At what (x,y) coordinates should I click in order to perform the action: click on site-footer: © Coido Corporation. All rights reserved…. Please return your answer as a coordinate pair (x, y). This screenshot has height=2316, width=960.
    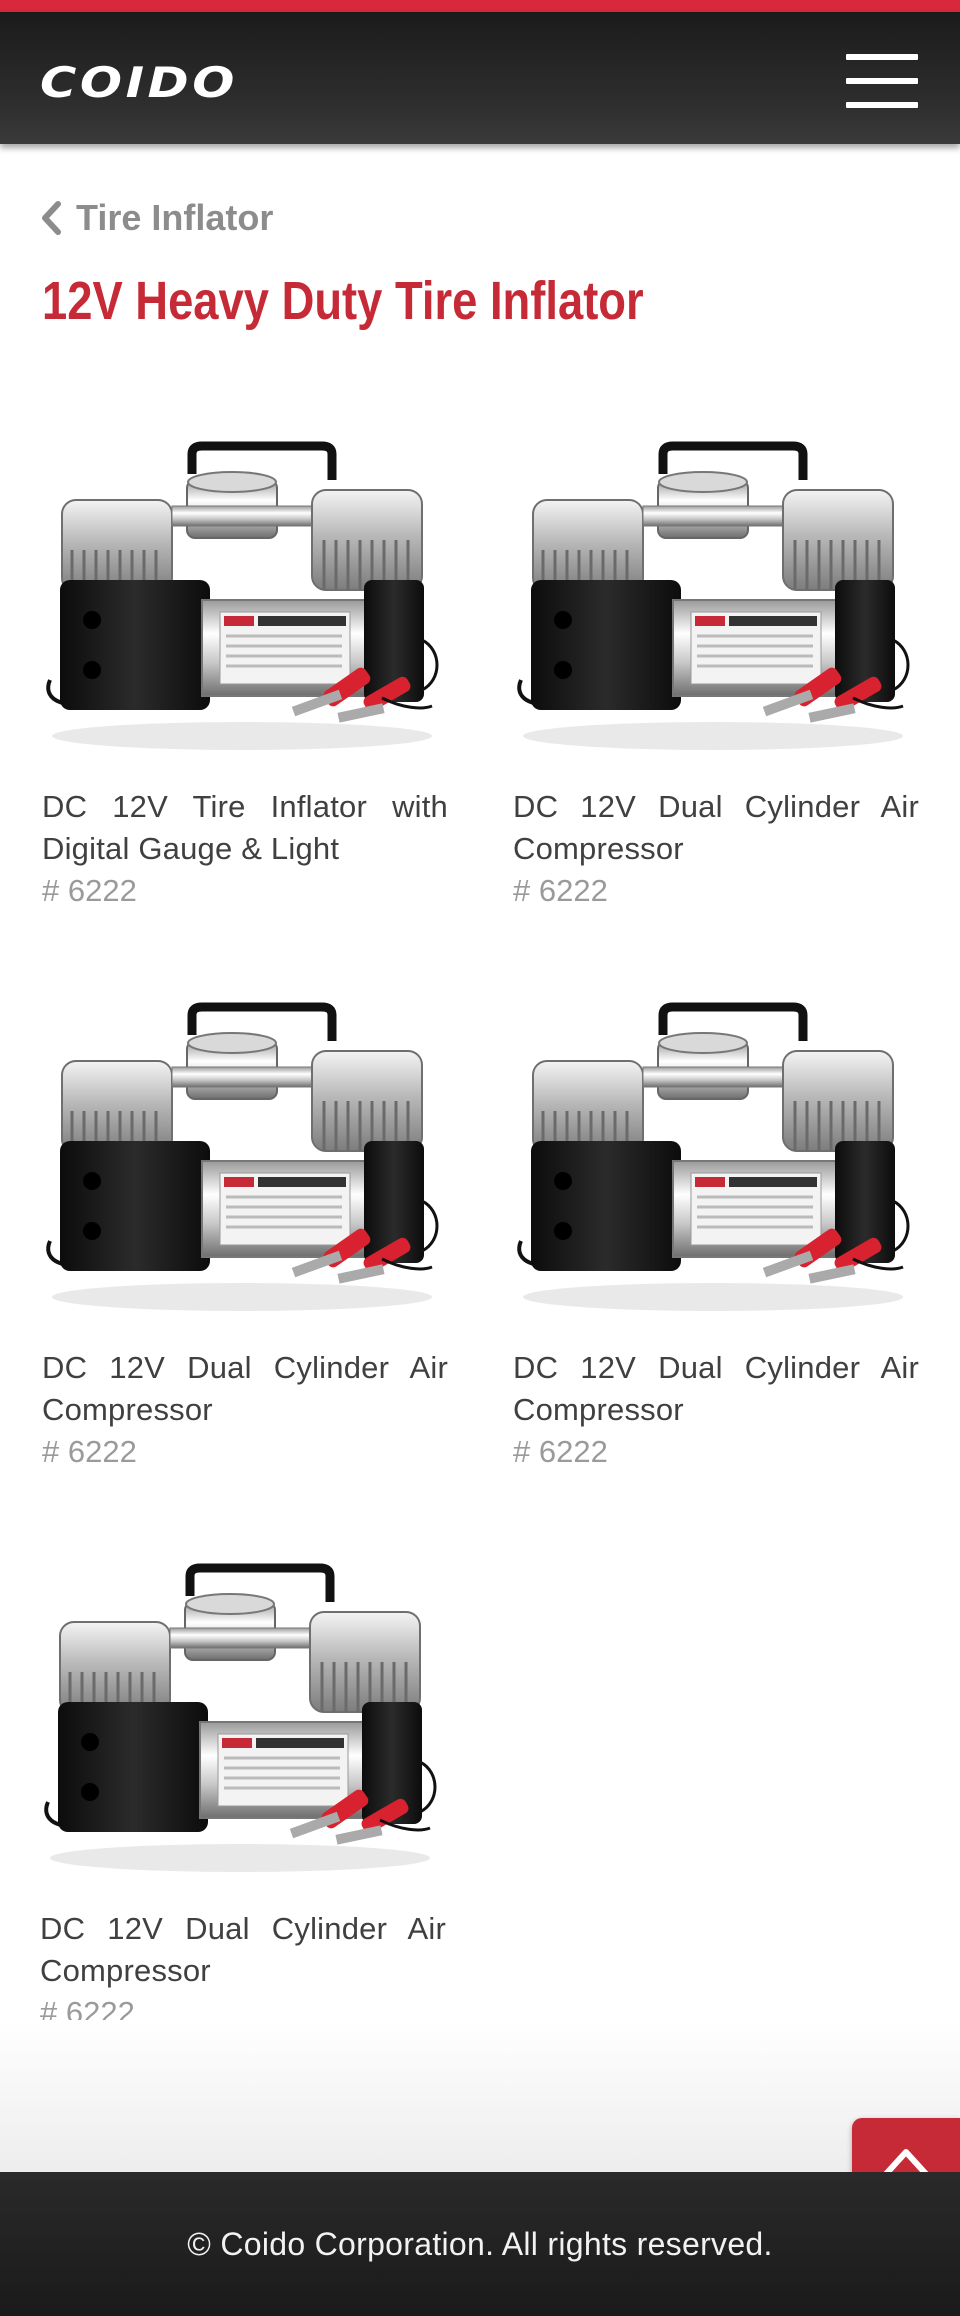
    Looking at the image, I should click on (480, 2244).